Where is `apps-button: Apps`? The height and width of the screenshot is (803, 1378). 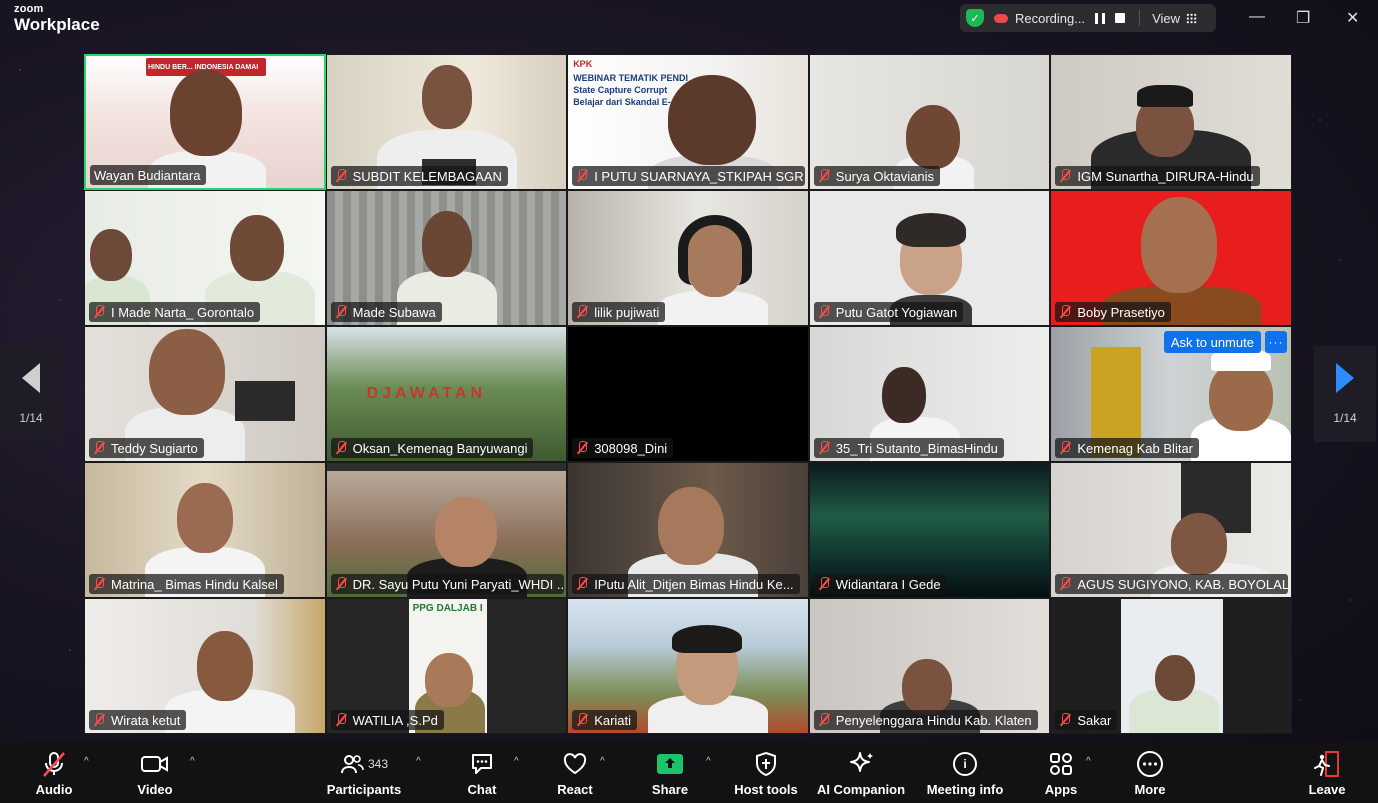 apps-button: Apps is located at coordinates (1061, 772).